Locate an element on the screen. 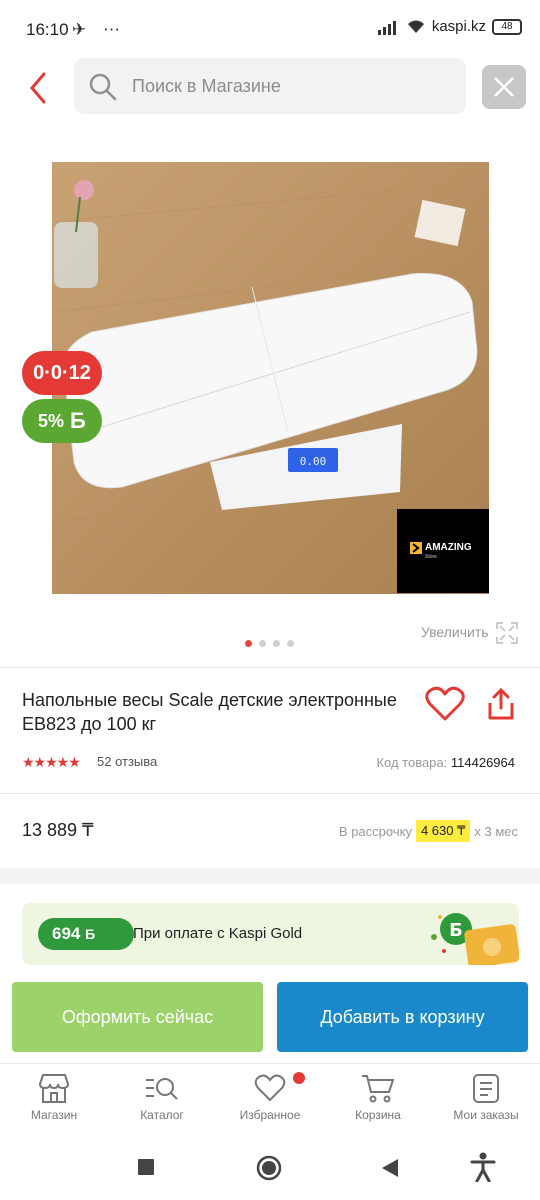 Image resolution: width=540 pixels, height=1200 pixels. nav-item-cart: Корзина is located at coordinates (378, 1097).